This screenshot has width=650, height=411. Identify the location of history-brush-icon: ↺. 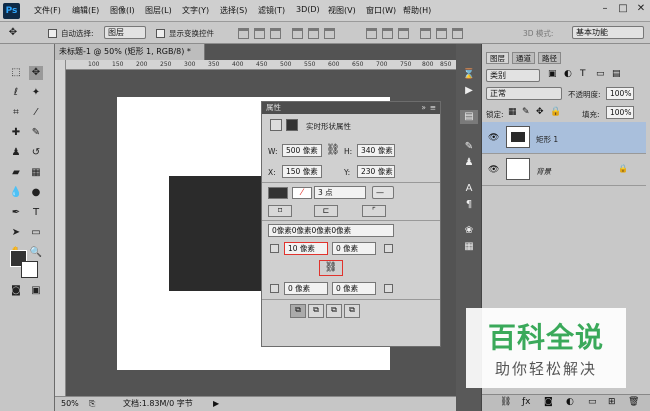
(36, 153).